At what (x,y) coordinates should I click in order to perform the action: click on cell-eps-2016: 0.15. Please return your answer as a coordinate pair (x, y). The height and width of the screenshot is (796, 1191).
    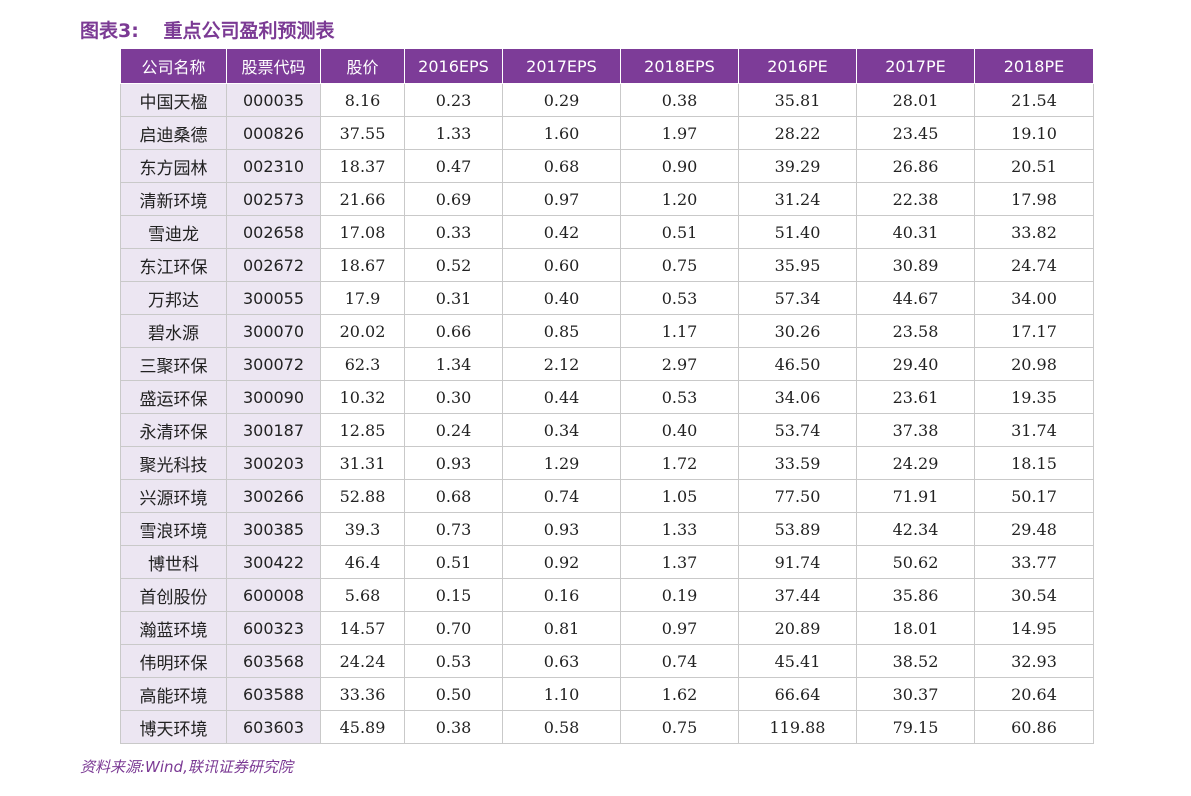
    Looking at the image, I should click on (453, 595).